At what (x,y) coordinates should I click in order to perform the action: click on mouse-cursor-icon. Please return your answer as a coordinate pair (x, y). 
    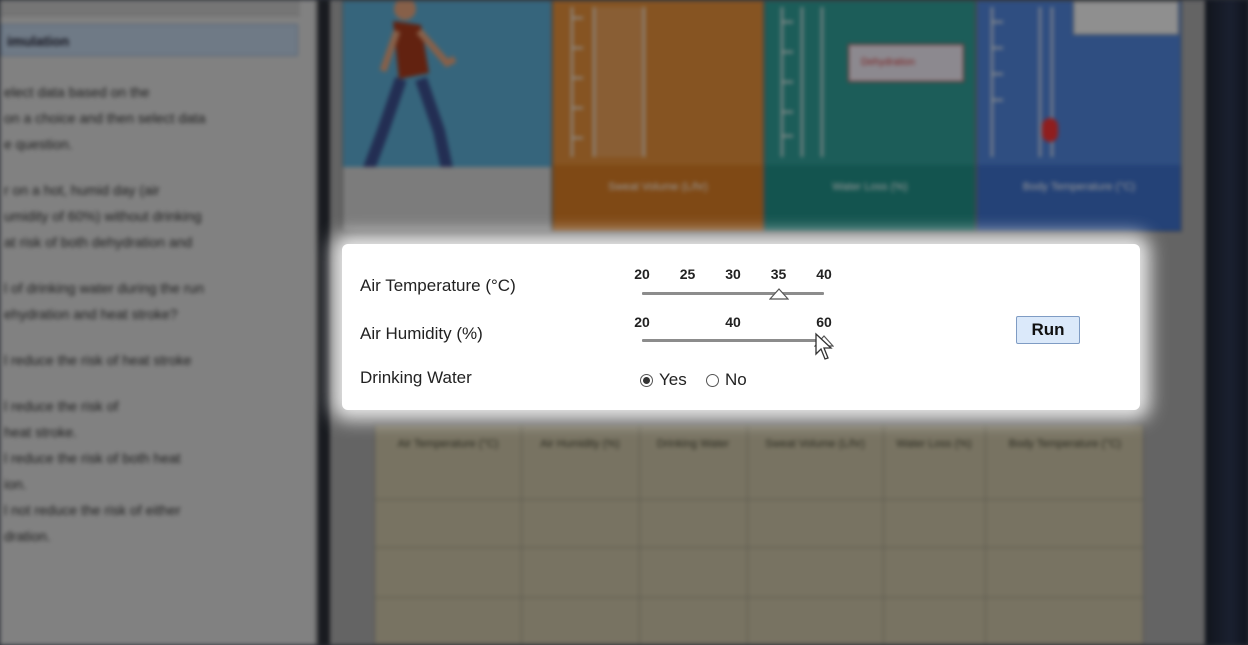
    Looking at the image, I should click on (824, 346).